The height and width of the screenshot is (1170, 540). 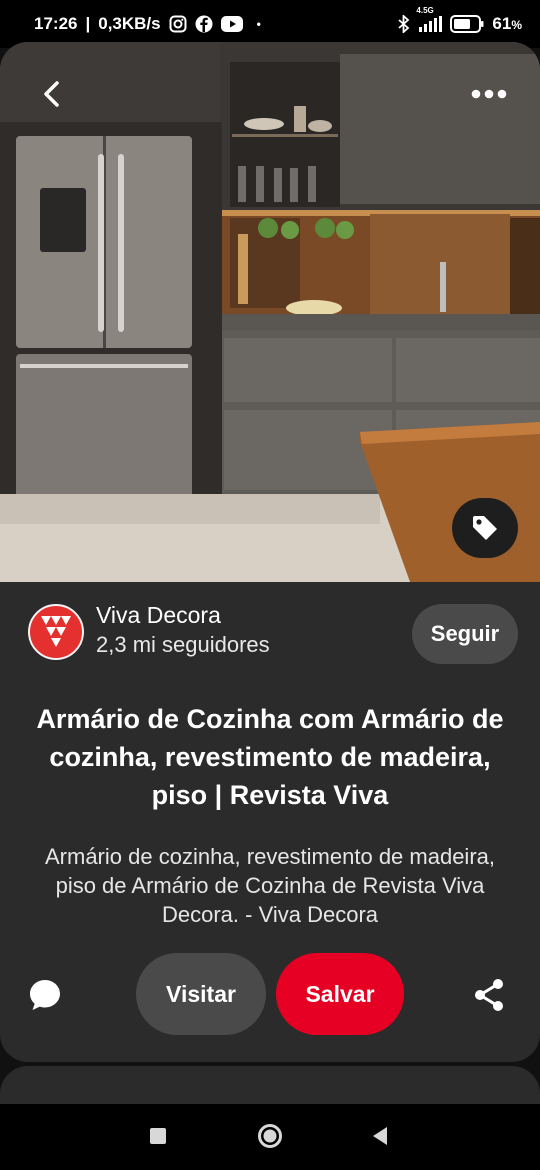 I want to click on shop-tag-button, so click(x=485, y=528).